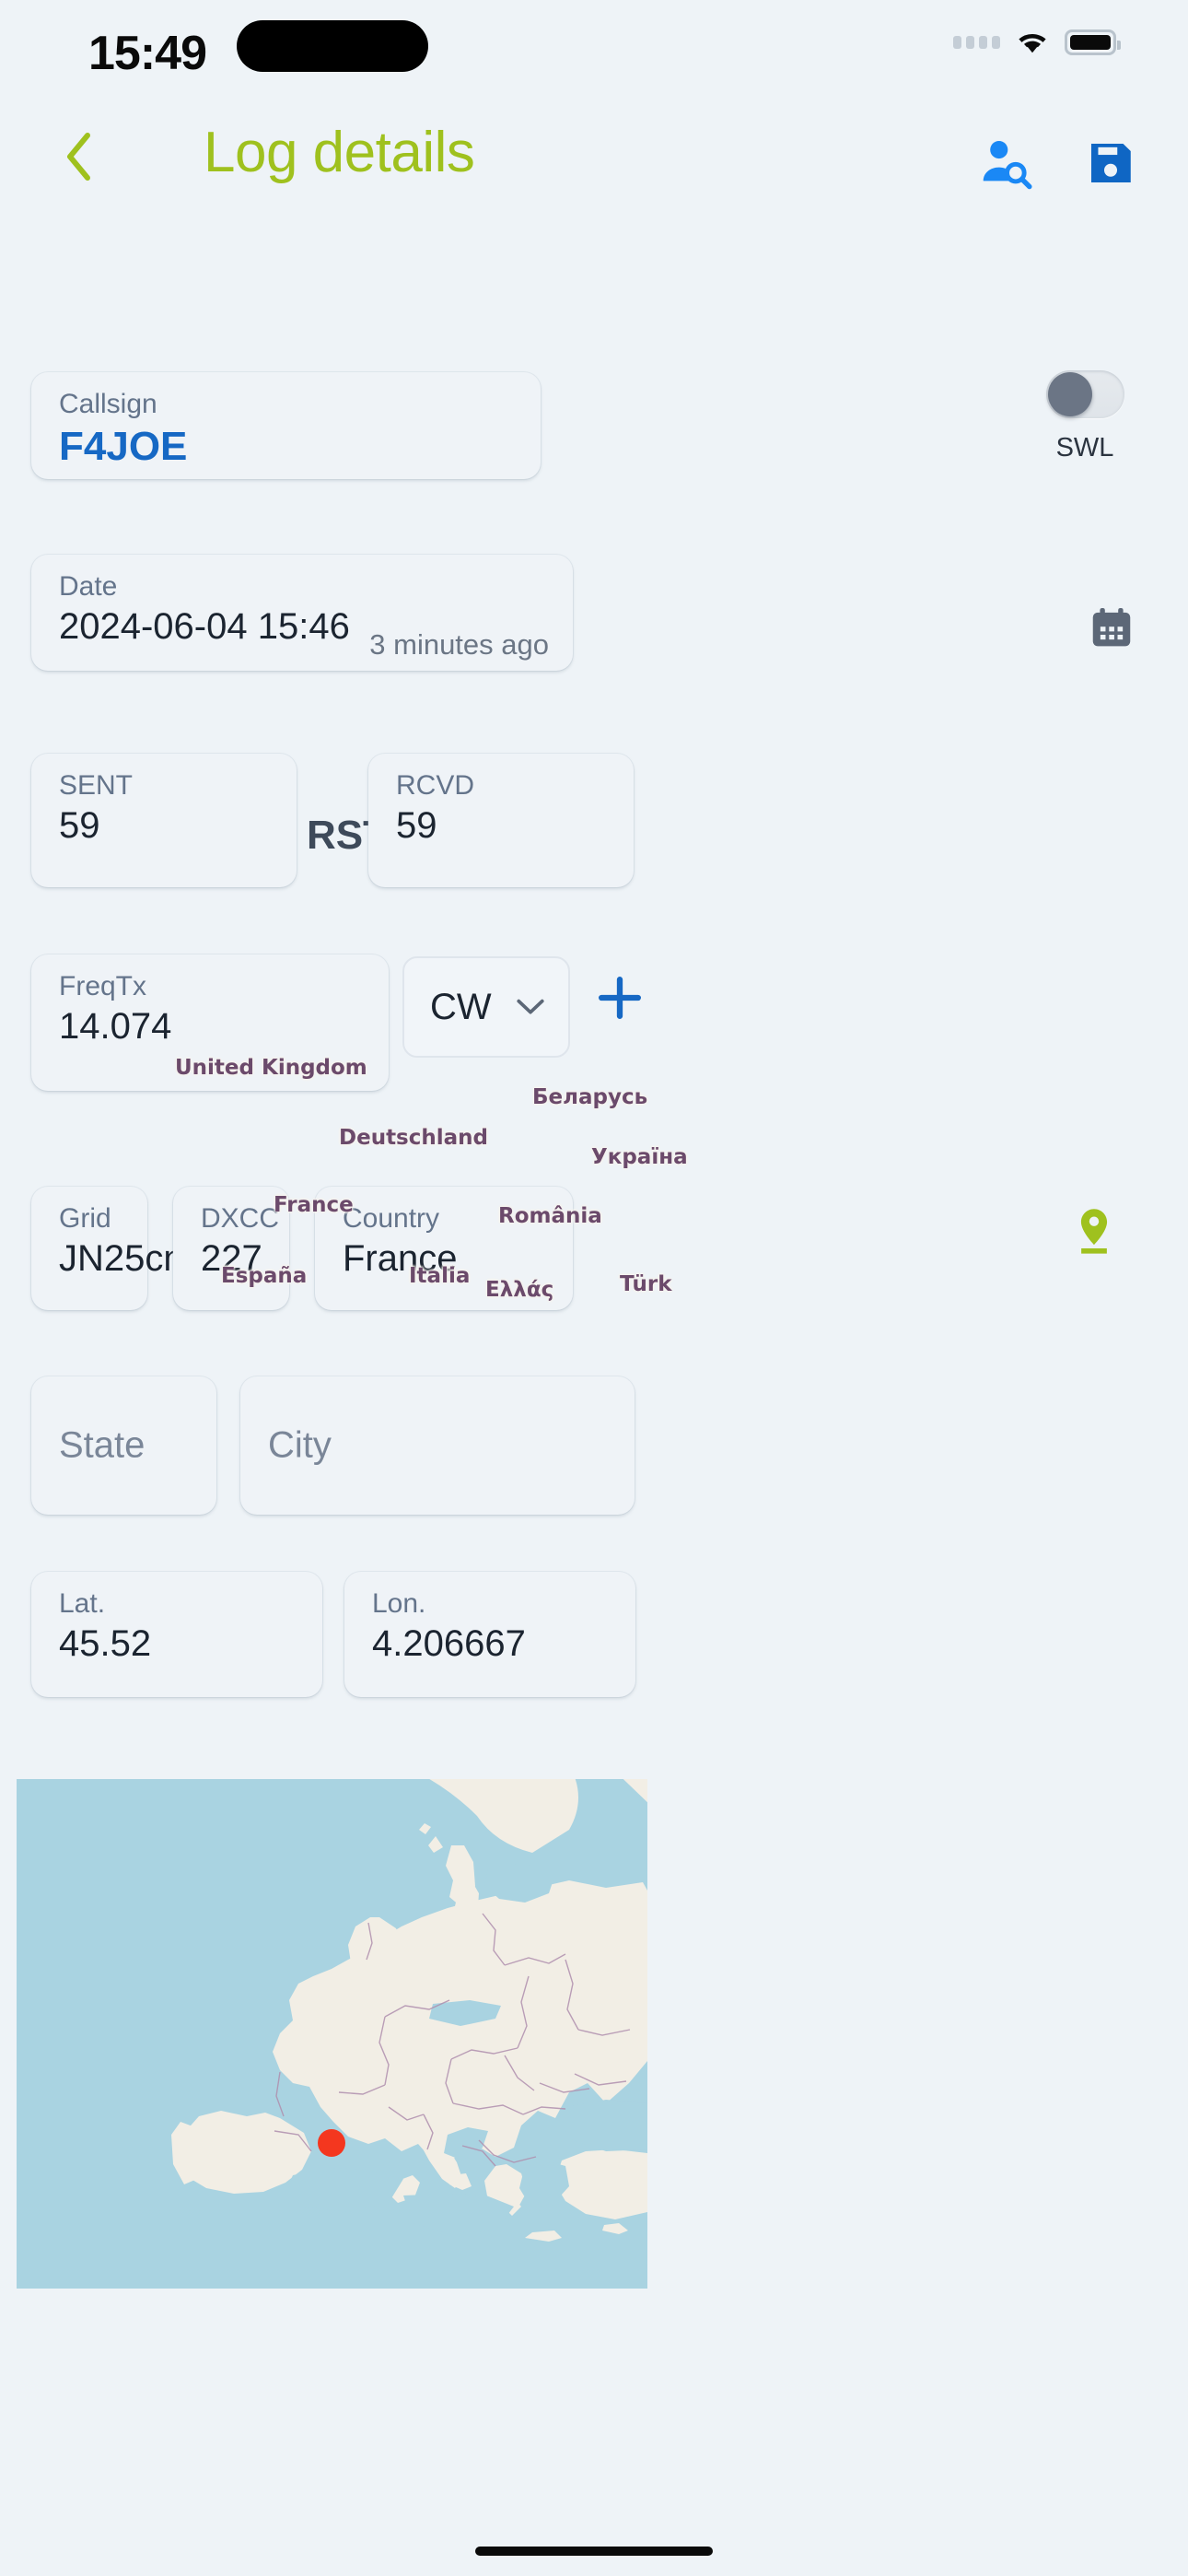 The width and height of the screenshot is (1188, 2576). Describe the element at coordinates (85, 1218) in the screenshot. I see `grid-label: Grid` at that location.